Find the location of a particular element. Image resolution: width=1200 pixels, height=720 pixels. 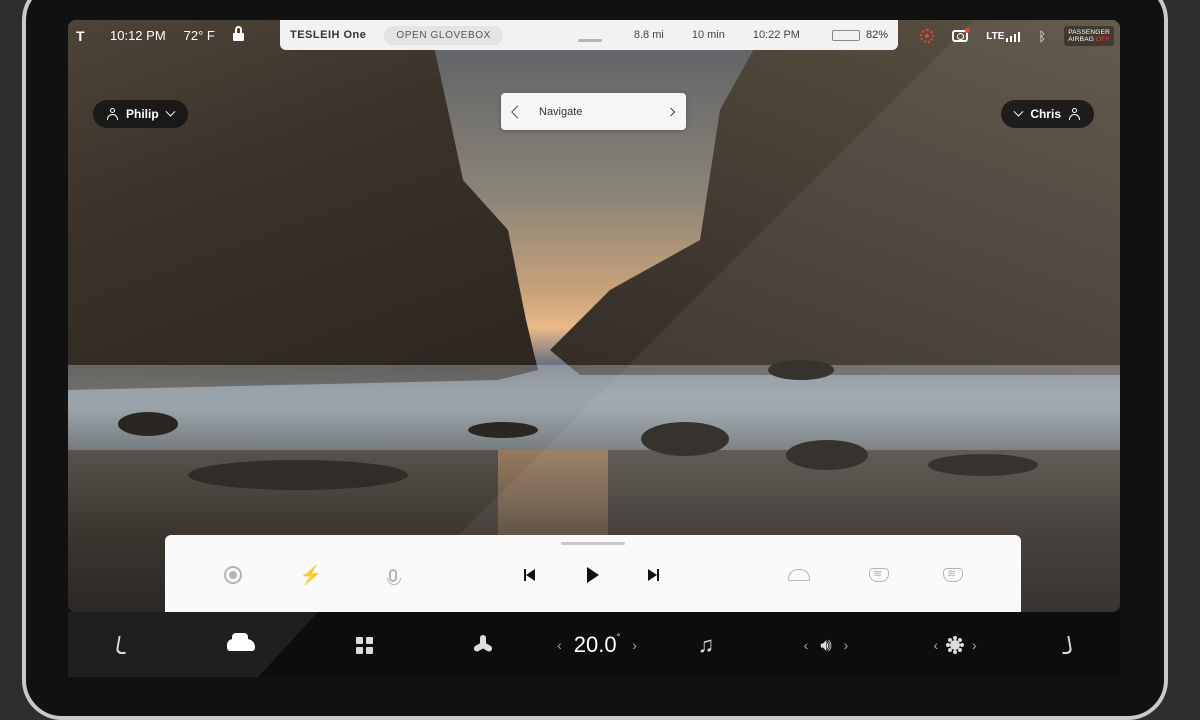

driver-profile-button: Philip is located at coordinates (140, 114).